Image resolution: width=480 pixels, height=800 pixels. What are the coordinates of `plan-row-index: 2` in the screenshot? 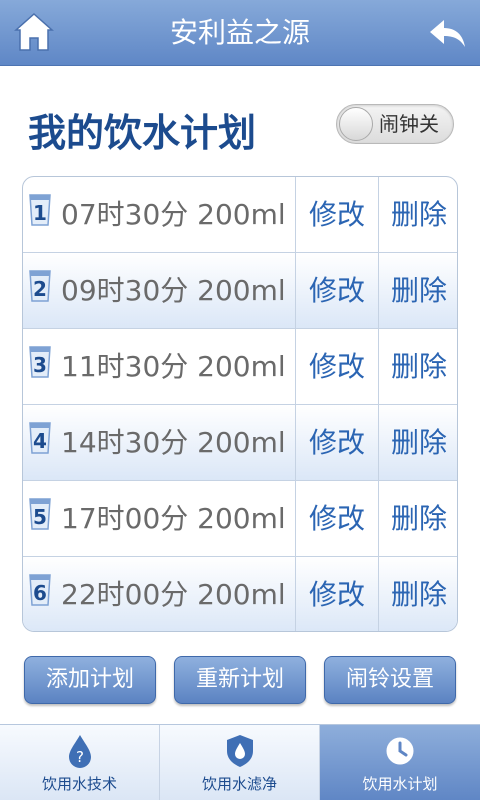 It's located at (40, 289).